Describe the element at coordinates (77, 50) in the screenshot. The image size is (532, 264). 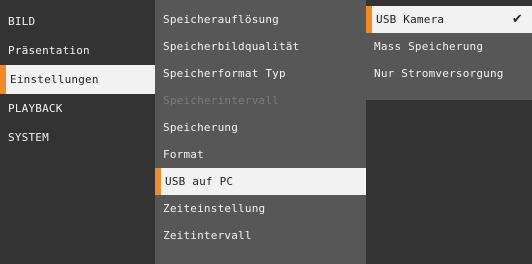
I see `menu-item-praesentation: Präsentation` at that location.